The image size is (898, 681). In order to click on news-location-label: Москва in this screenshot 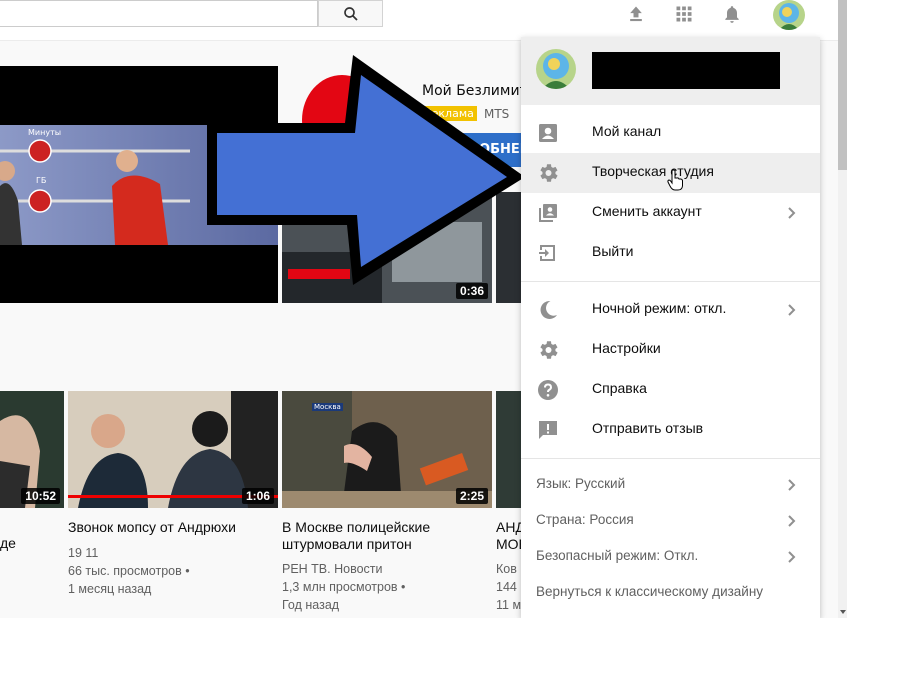, I will do `click(327, 407)`.